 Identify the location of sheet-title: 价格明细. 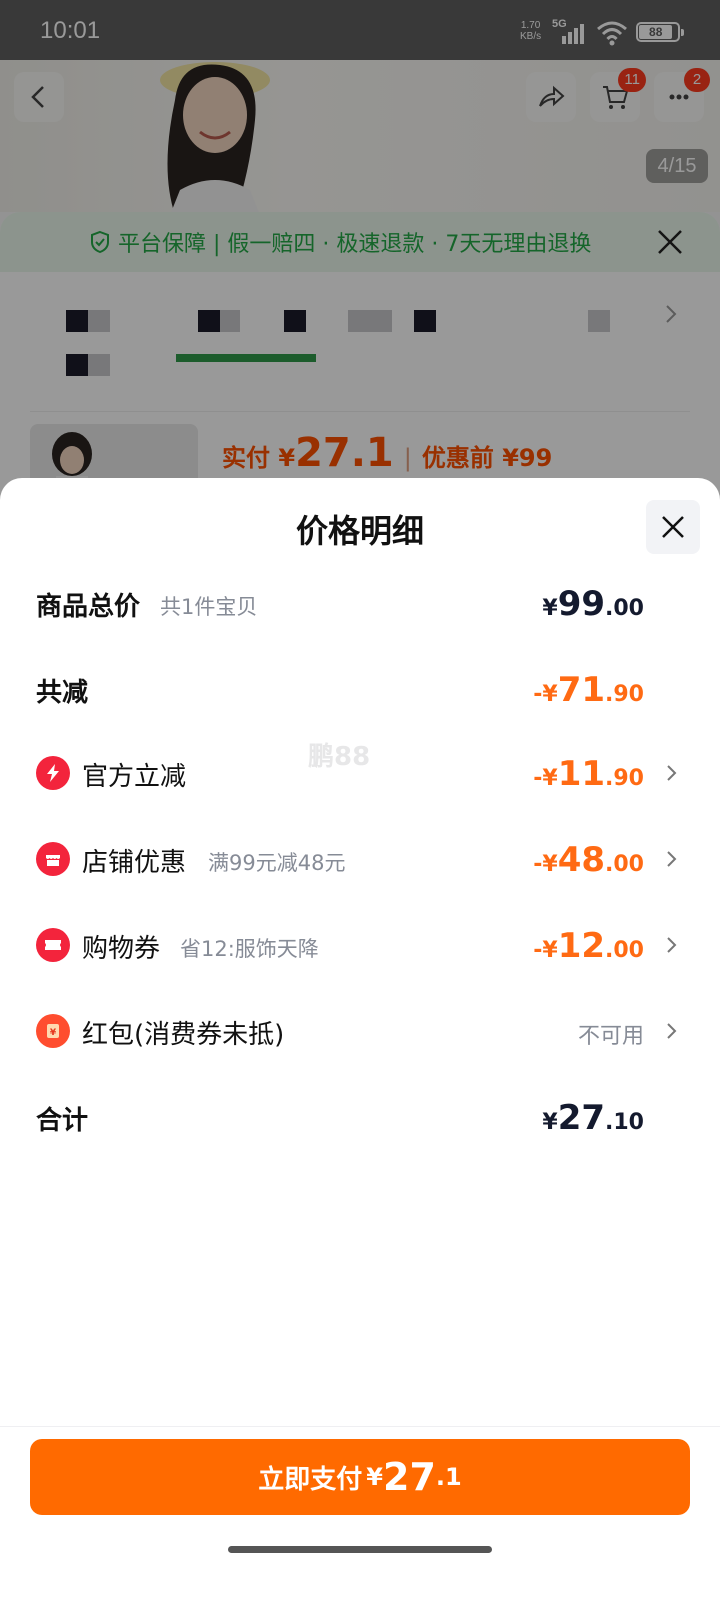
(359, 531).